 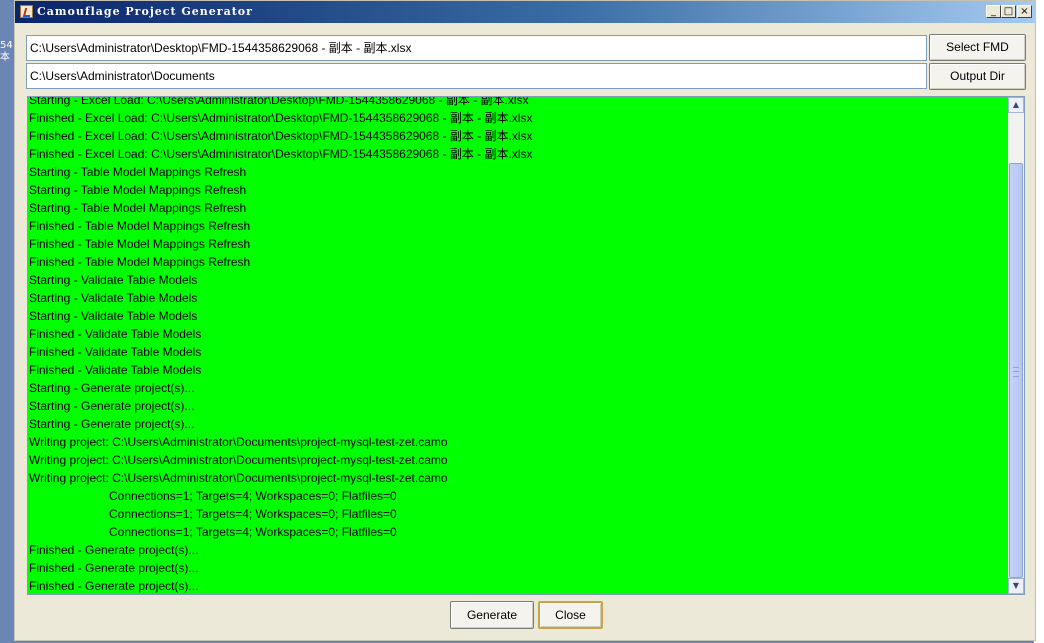 What do you see at coordinates (6, 51) in the screenshot?
I see `background-window-text: 54 本` at bounding box center [6, 51].